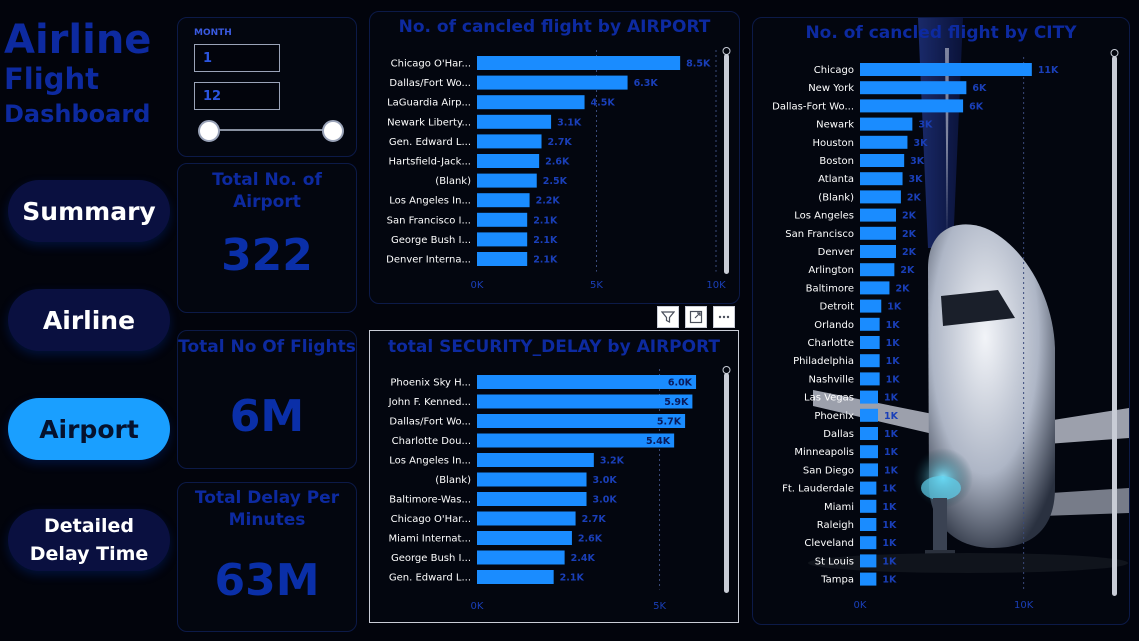 This screenshot has width=1139, height=641. What do you see at coordinates (716, 285) in the screenshot?
I see `x-tick-label: 10K` at bounding box center [716, 285].